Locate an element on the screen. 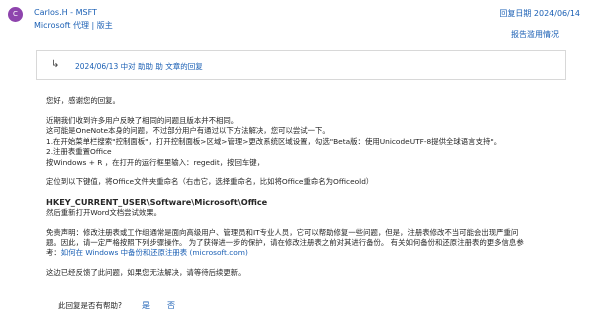  author-role: Microsoft 代理 | 版主 is located at coordinates (73, 25).